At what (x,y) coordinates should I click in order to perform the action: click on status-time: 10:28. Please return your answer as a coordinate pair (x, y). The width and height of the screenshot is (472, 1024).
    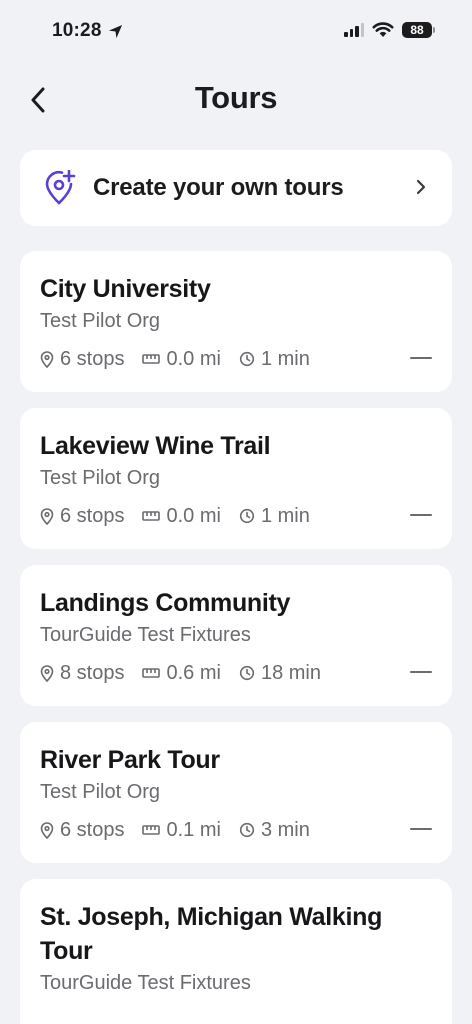
    Looking at the image, I should click on (87, 31).